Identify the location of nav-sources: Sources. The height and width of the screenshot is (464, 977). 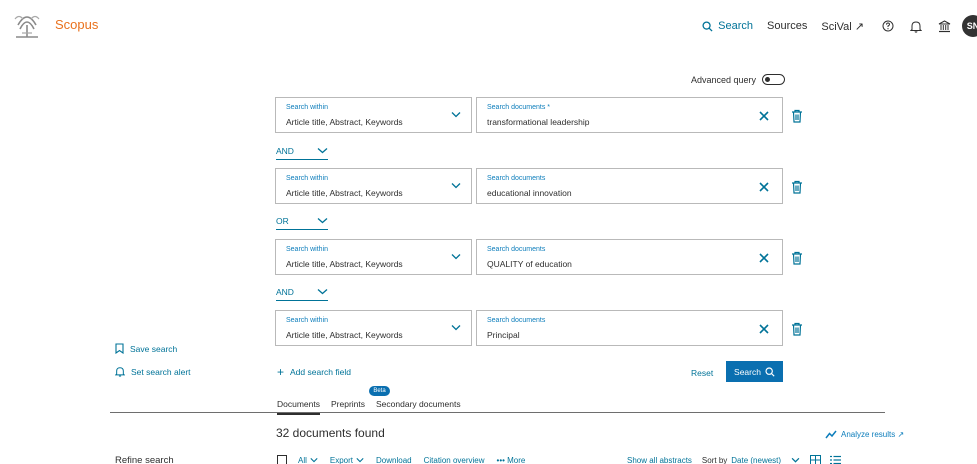
(787, 26).